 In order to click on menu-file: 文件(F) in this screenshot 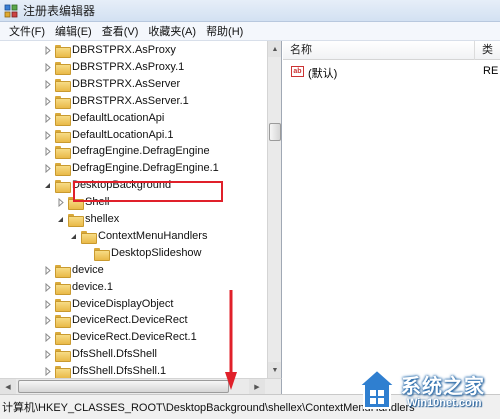, I will do `click(27, 31)`.